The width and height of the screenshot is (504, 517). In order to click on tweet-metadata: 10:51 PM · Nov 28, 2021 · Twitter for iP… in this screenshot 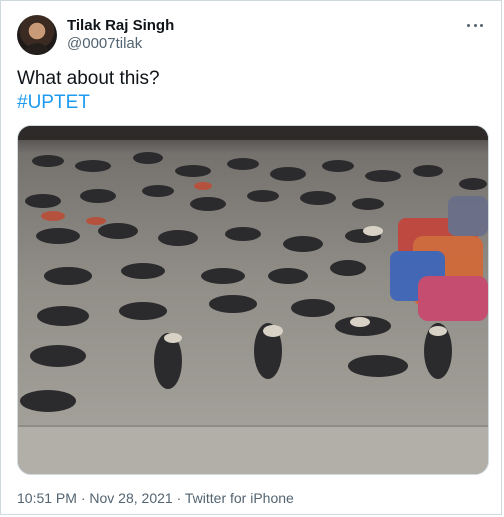, I will do `click(155, 498)`.